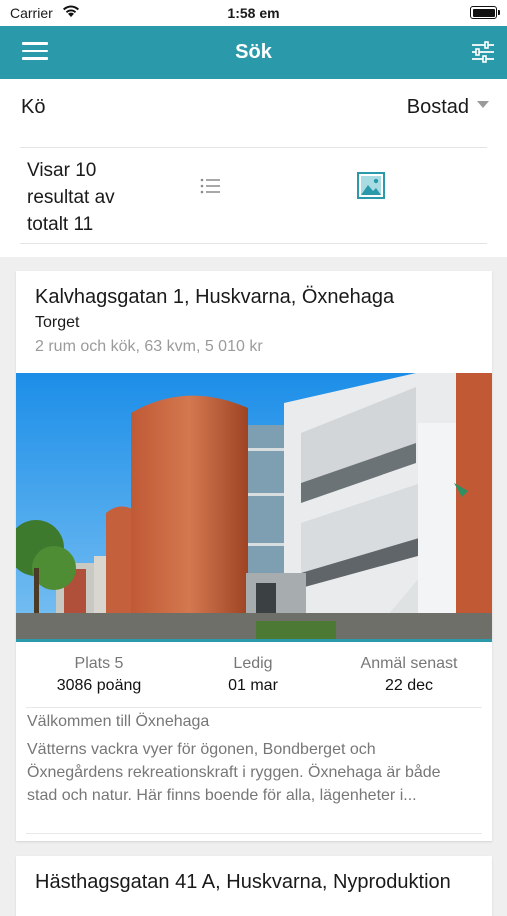  What do you see at coordinates (118, 721) in the screenshot?
I see `listing-headline: Välkommen till Öxnehaga` at bounding box center [118, 721].